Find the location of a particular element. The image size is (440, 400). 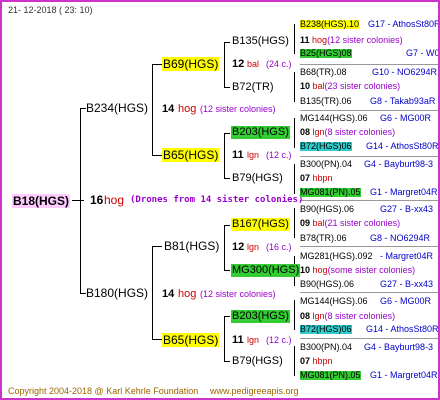

g3-note: (21 sister colonies) is located at coordinates (362, 223).